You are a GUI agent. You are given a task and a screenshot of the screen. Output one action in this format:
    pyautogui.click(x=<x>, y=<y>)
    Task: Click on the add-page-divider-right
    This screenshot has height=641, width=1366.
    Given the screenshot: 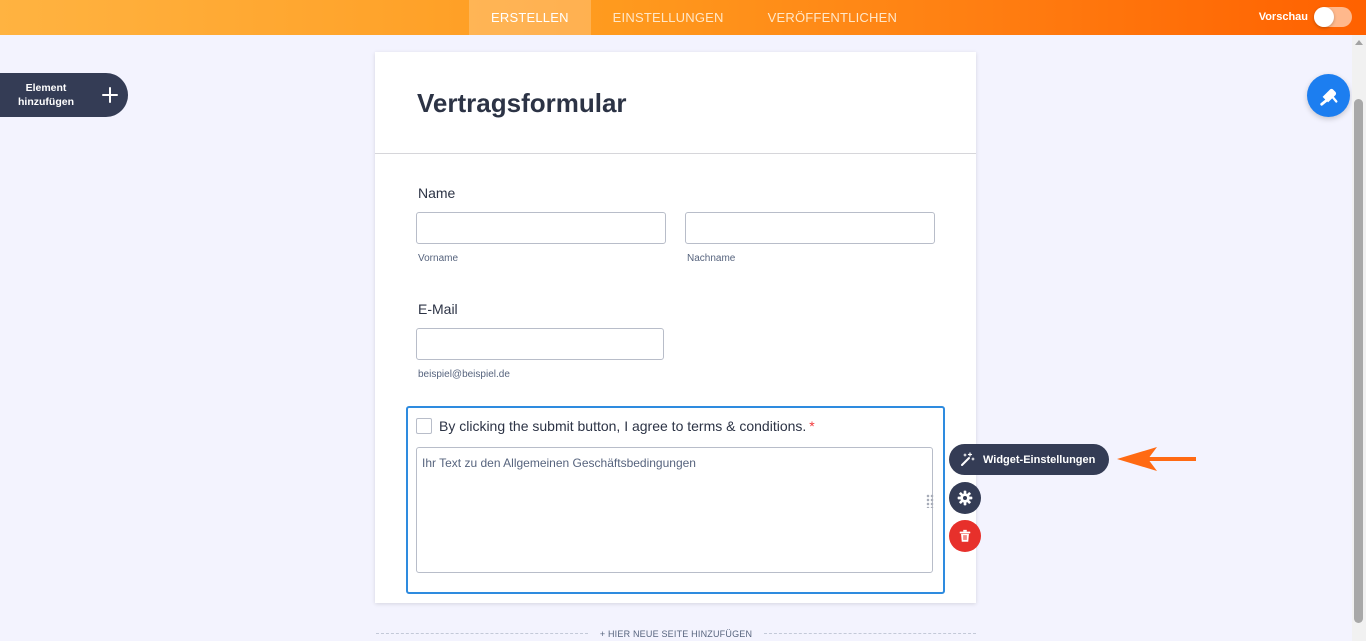 What is the action you would take?
    pyautogui.click(x=870, y=633)
    